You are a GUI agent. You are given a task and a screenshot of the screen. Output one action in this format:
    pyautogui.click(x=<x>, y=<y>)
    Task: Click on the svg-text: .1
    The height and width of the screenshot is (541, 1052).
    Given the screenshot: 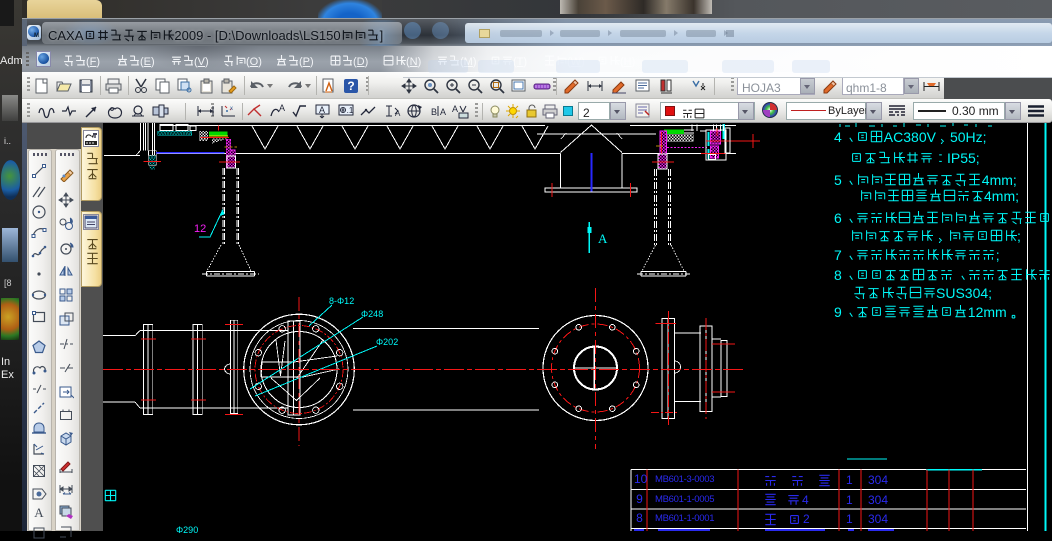 What is the action you would take?
    pyautogui.click(x=350, y=110)
    